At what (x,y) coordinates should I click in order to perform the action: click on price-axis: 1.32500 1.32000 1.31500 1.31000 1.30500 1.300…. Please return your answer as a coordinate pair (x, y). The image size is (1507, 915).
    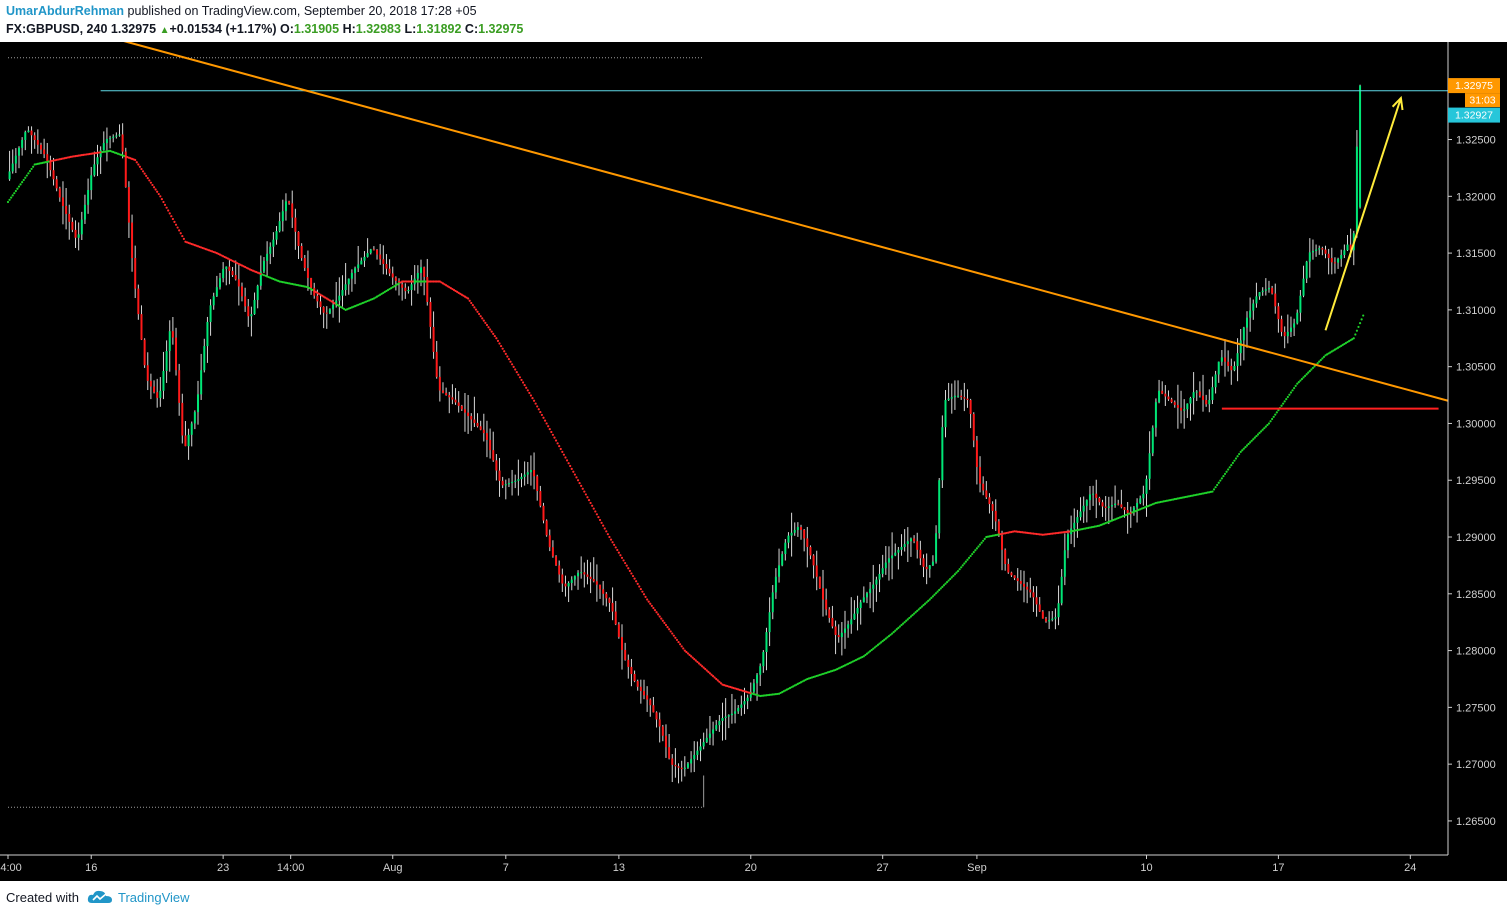
    Looking at the image, I should click on (1471, 448).